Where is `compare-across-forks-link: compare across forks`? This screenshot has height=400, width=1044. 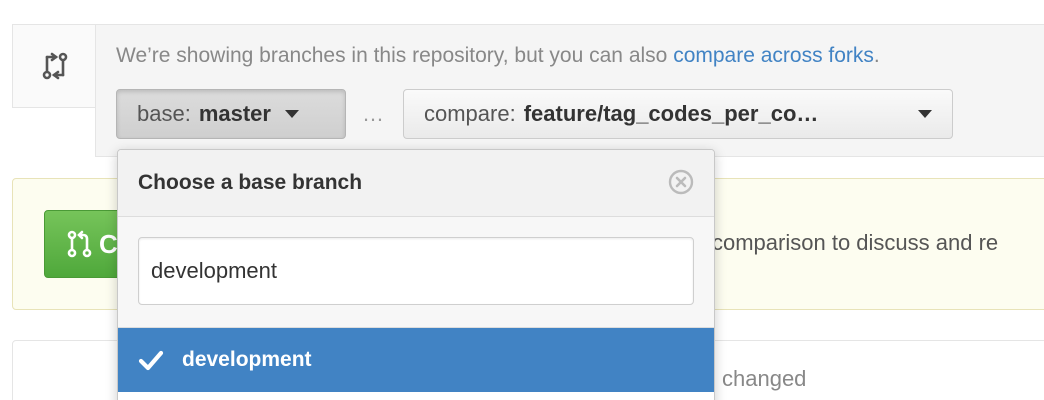
compare-across-forks-link: compare across forks is located at coordinates (773, 55).